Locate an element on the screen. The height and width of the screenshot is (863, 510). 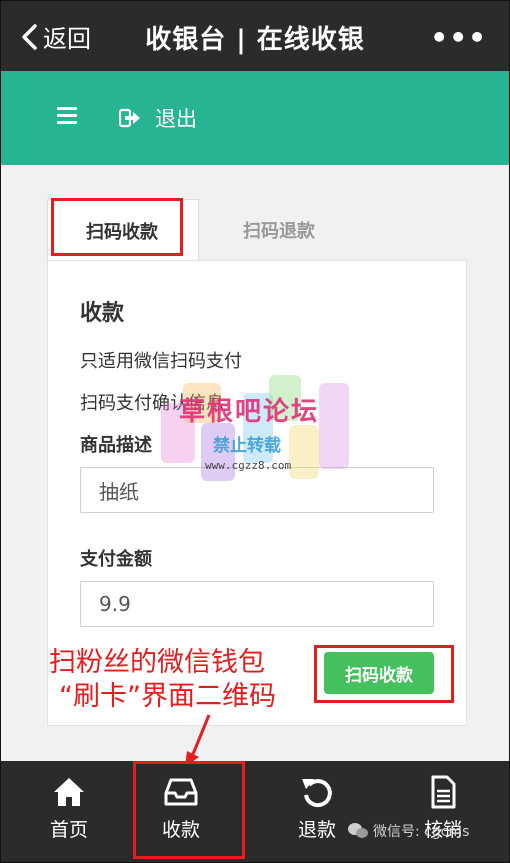
bottom-nav: 首页 收款 退款 核销 微信号: cgcms is located at coordinates (255, 811).